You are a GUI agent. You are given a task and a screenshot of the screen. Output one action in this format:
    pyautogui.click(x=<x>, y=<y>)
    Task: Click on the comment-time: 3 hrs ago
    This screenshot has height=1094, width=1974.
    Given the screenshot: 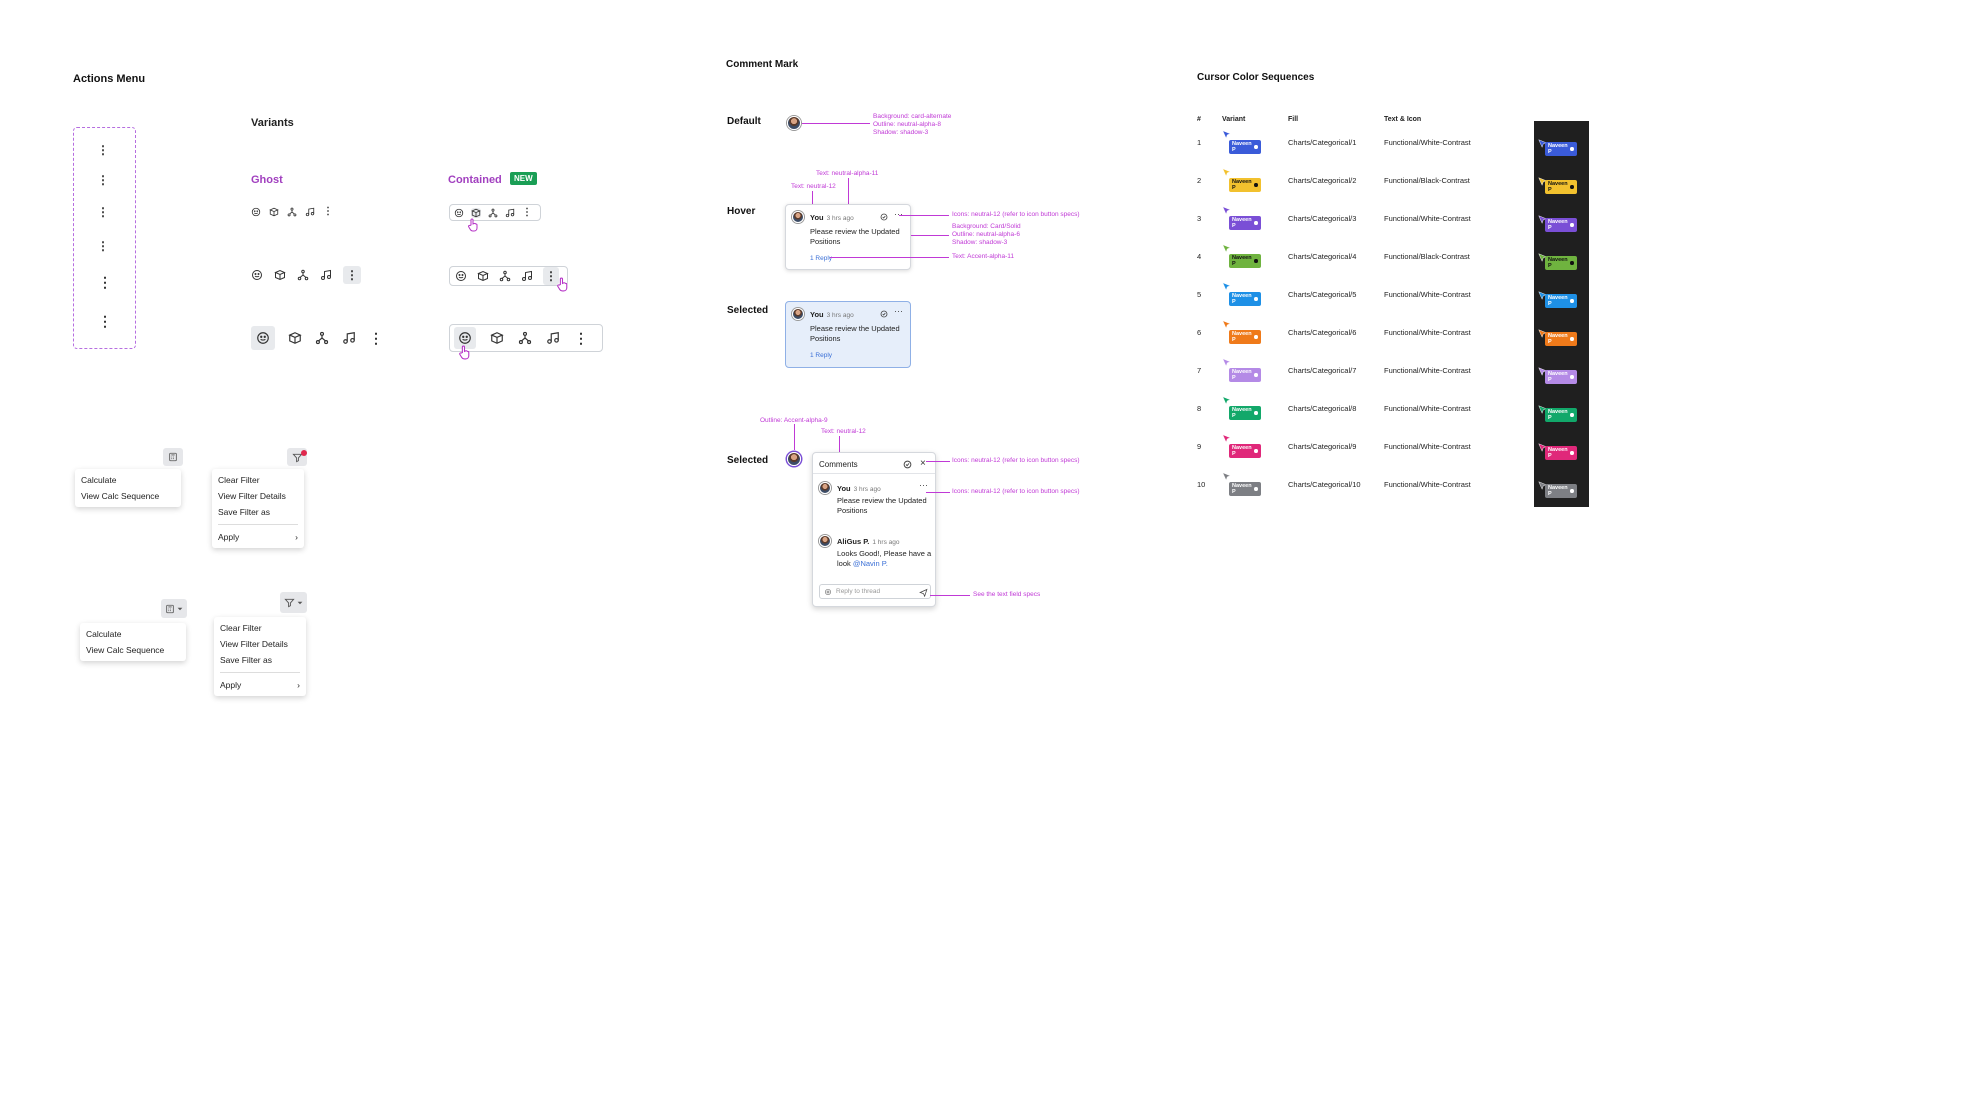 What is the action you would take?
    pyautogui.click(x=840, y=315)
    